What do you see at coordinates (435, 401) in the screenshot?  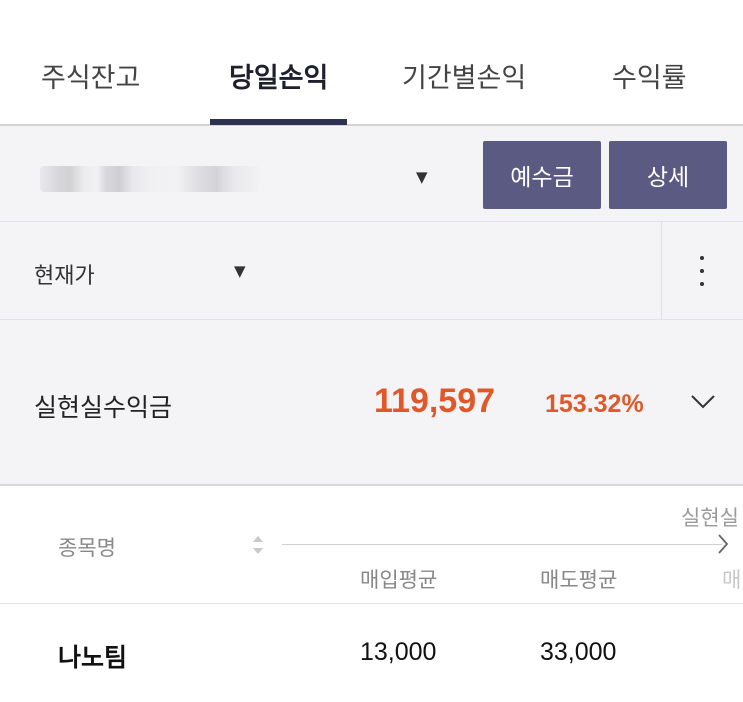 I see `realized-profit-amount: 119,597` at bounding box center [435, 401].